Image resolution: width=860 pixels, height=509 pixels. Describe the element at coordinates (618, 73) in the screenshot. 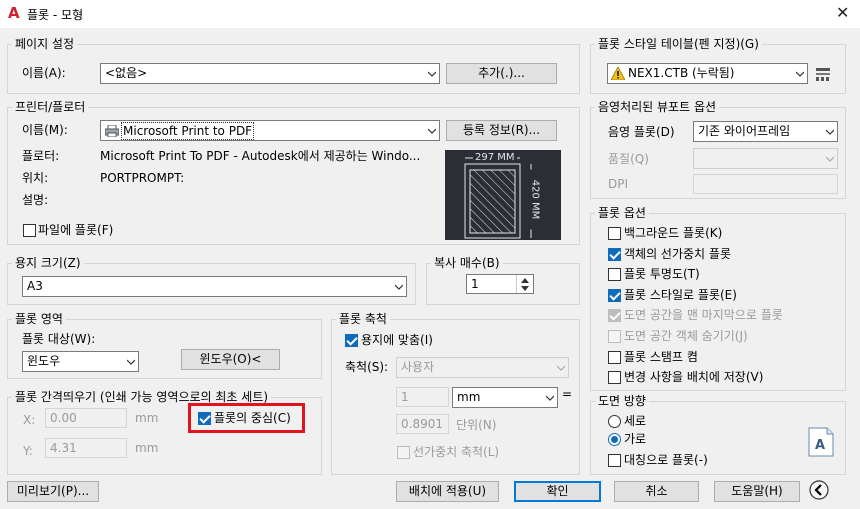

I see `warning-icon` at that location.